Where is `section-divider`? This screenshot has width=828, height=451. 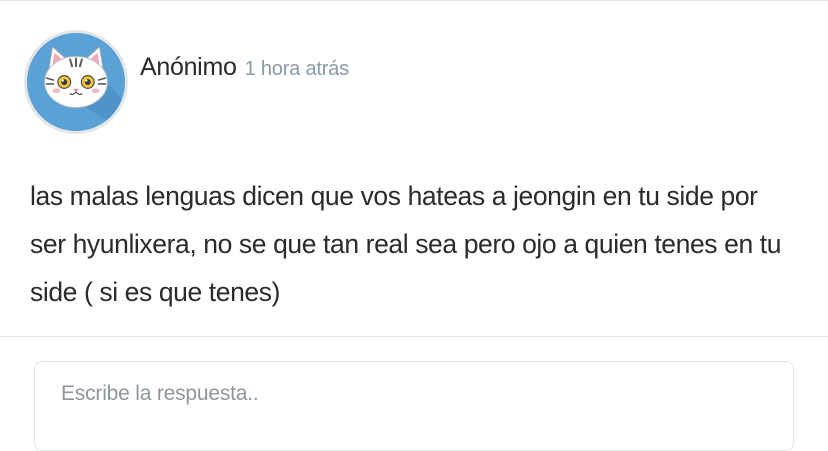 section-divider is located at coordinates (414, 336).